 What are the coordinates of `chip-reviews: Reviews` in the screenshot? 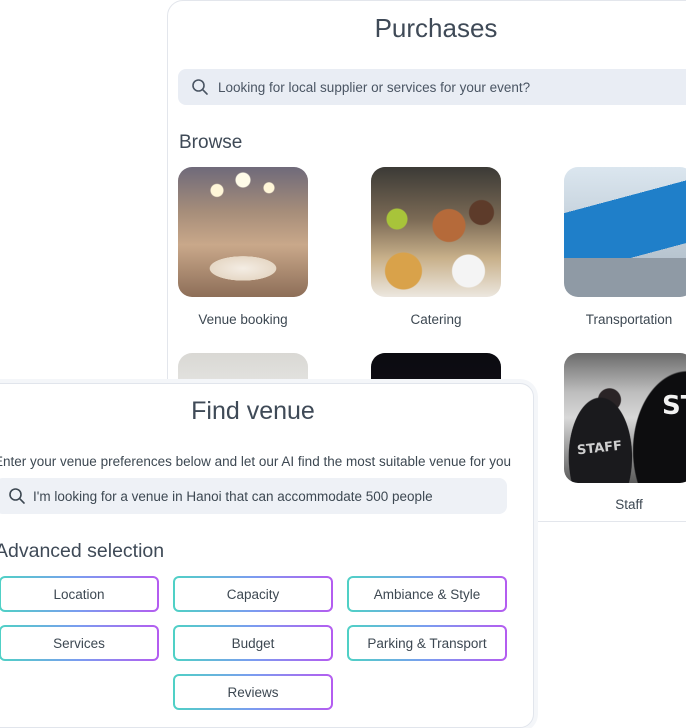 It's located at (253, 692).